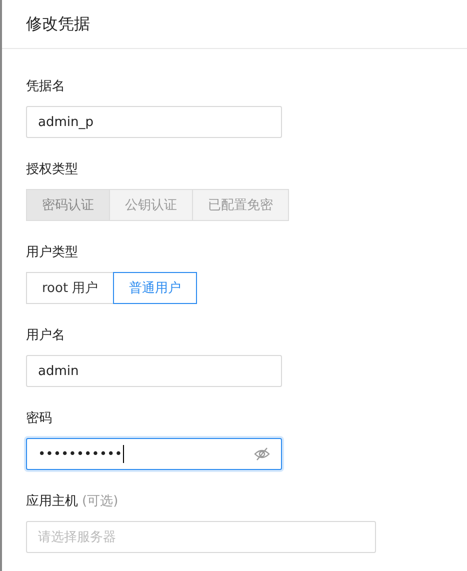  I want to click on segment-option: 普通用户, so click(155, 288).